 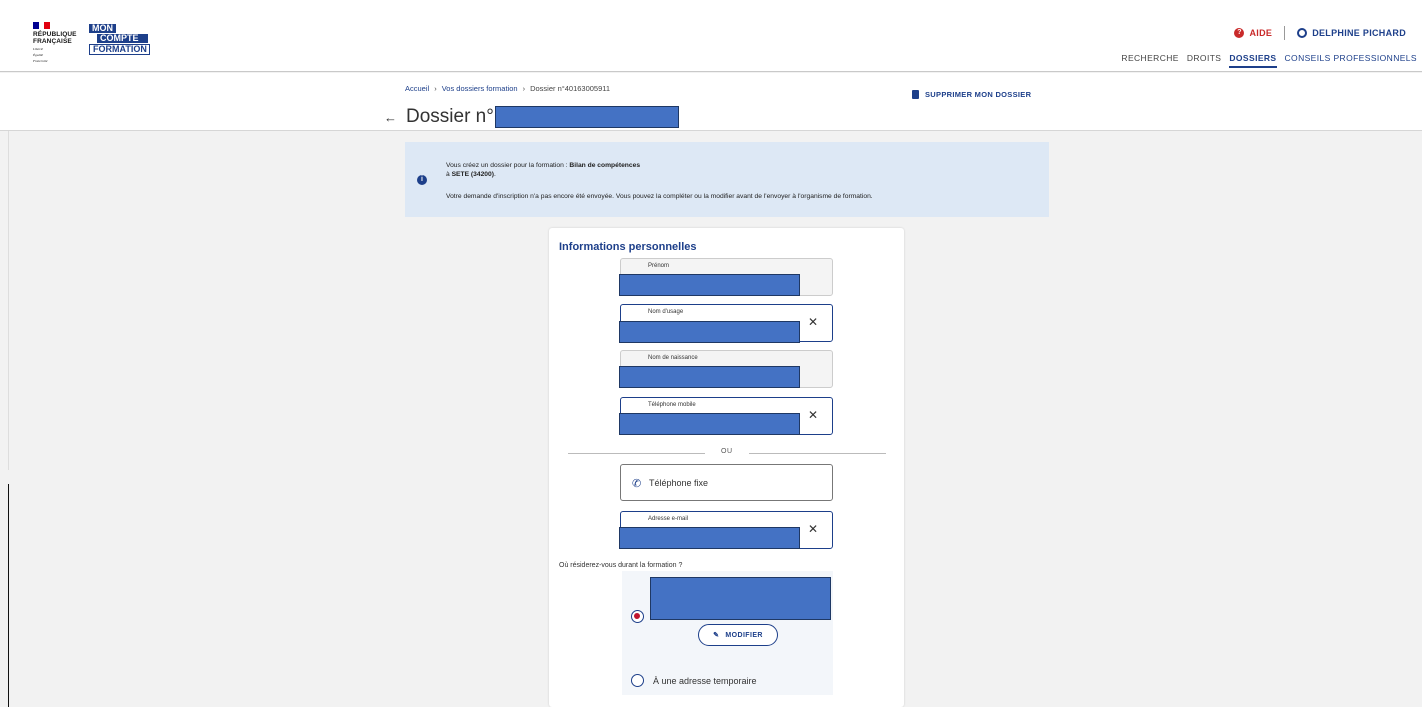 I want to click on modifier-address-button: ✎ MODIFIER, so click(x=738, y=635).